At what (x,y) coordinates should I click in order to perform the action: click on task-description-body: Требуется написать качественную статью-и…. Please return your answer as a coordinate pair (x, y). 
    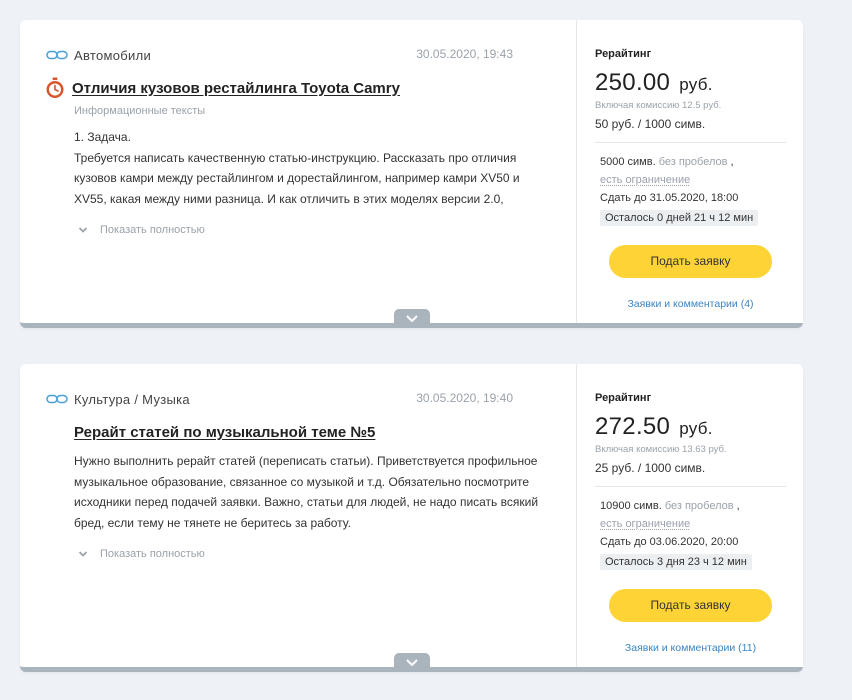
    Looking at the image, I should click on (297, 178).